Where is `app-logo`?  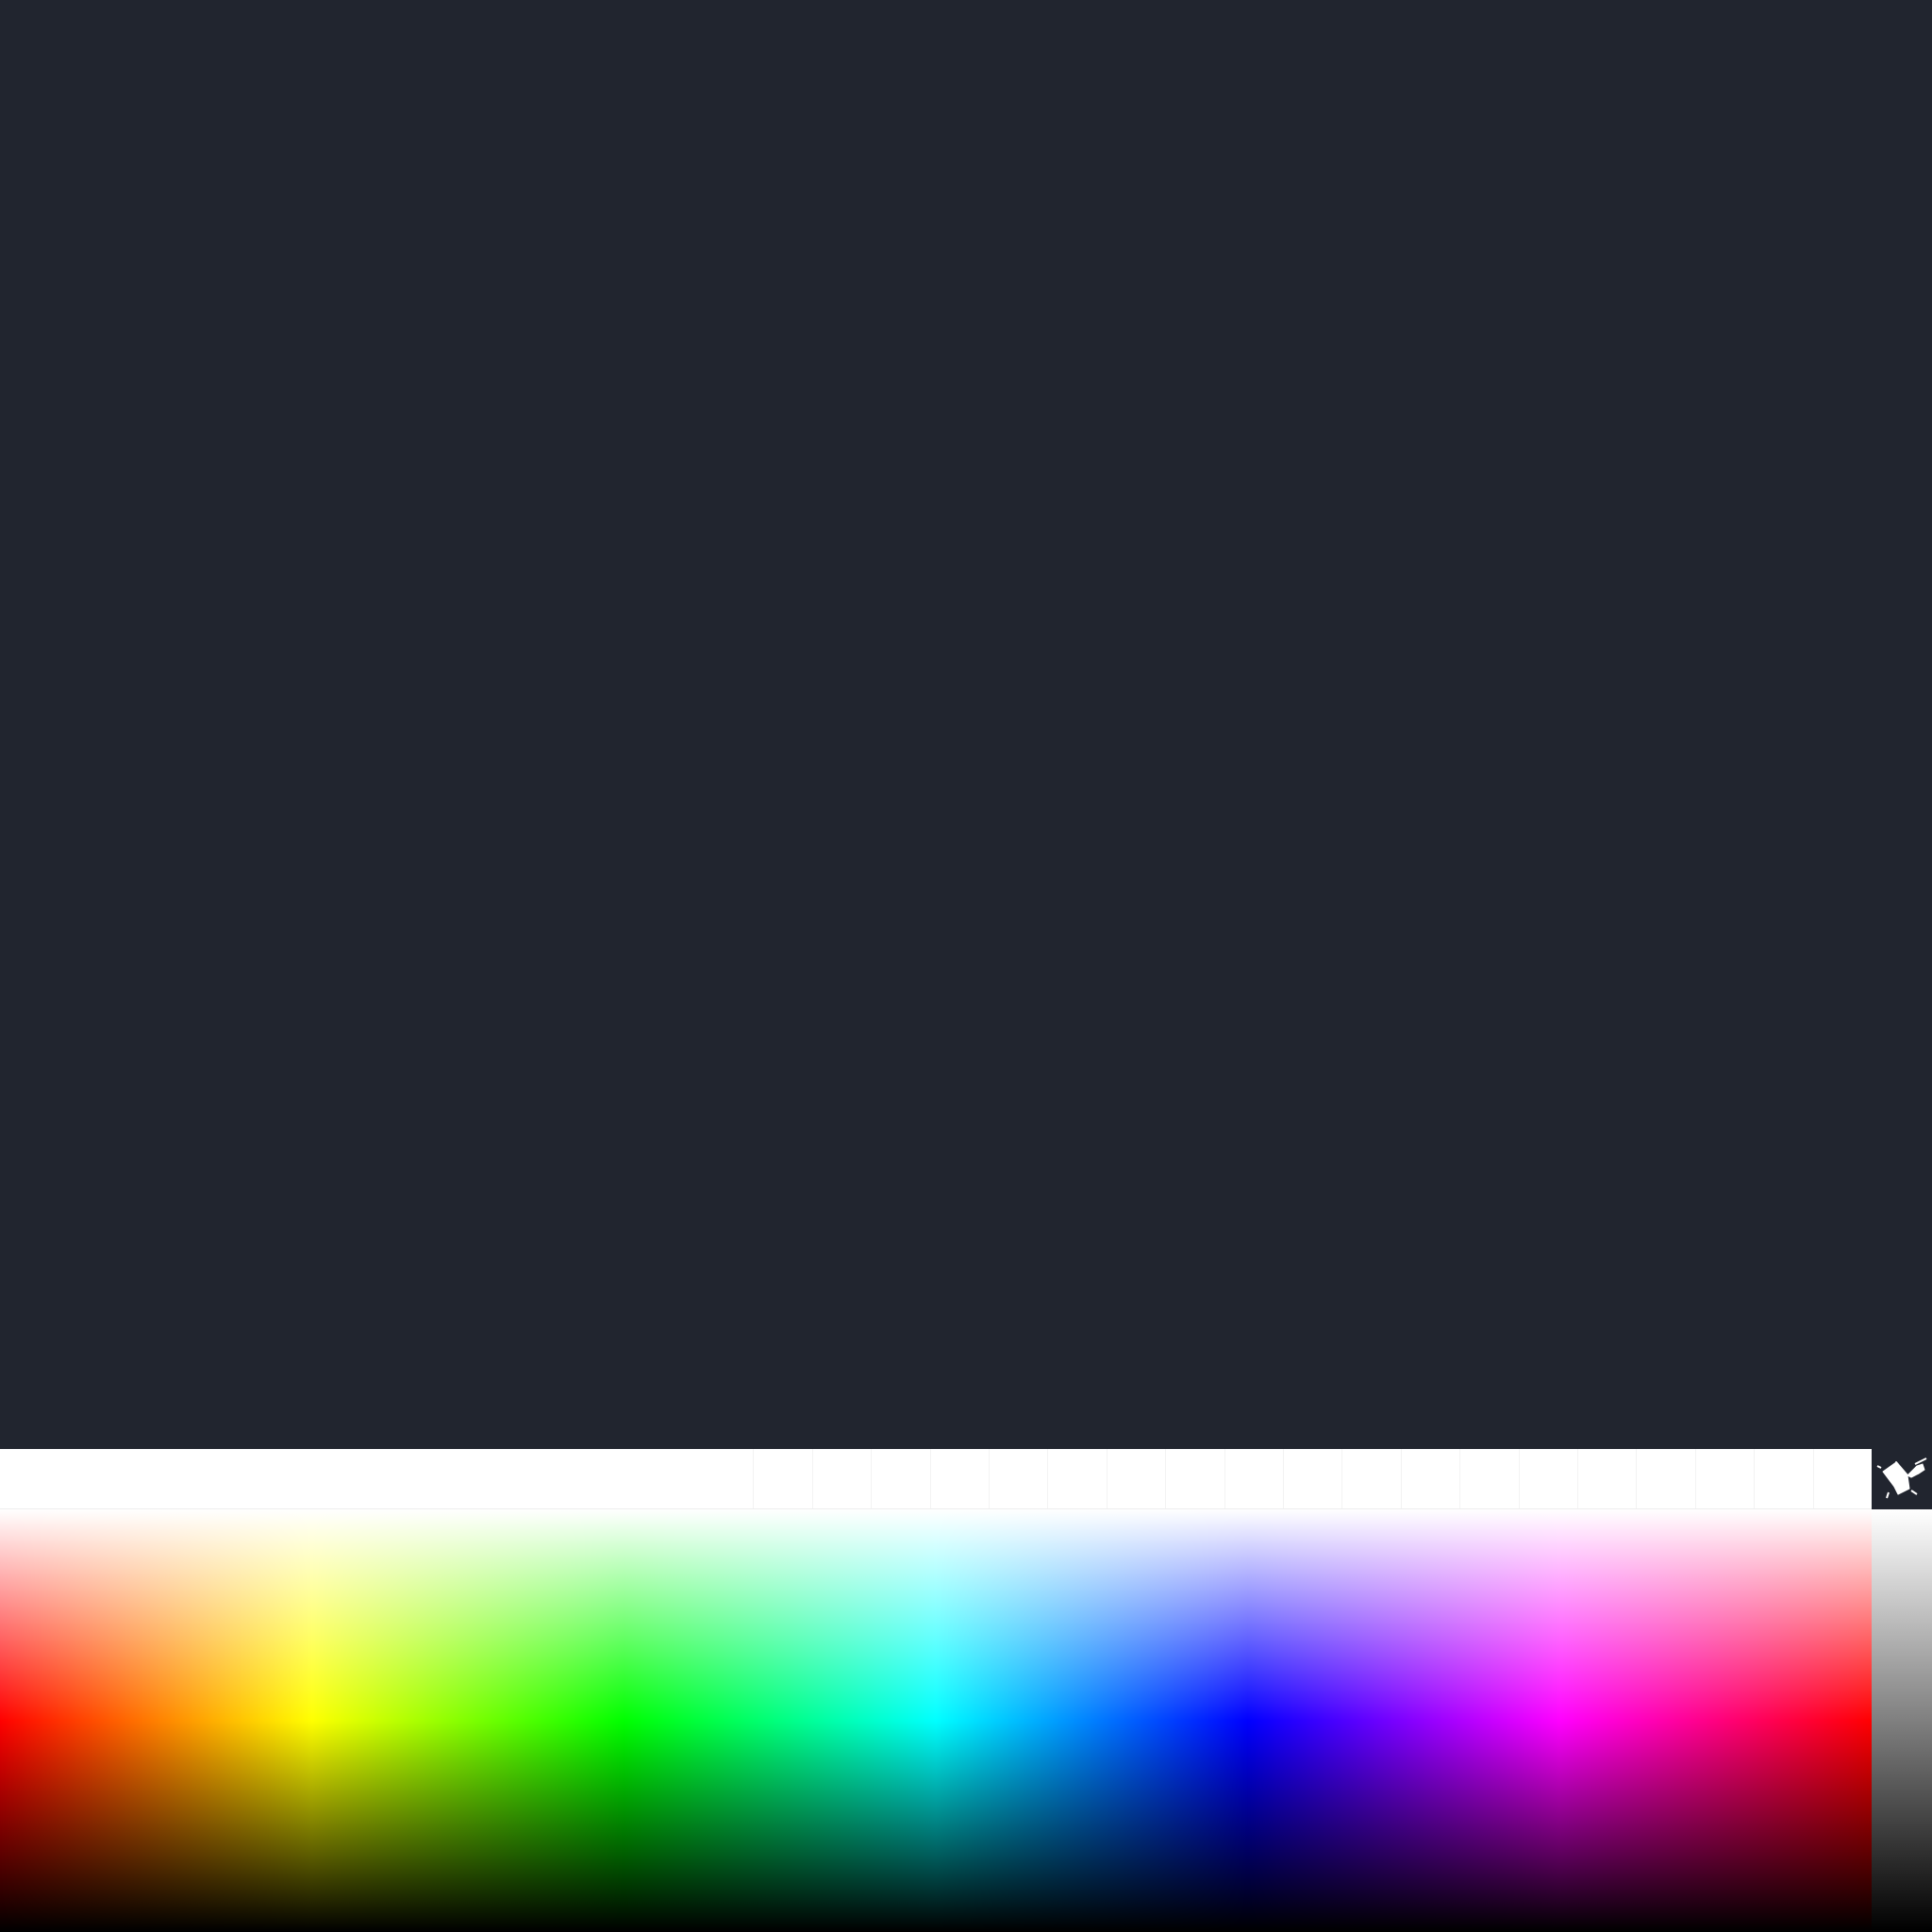 app-logo is located at coordinates (1902, 1479).